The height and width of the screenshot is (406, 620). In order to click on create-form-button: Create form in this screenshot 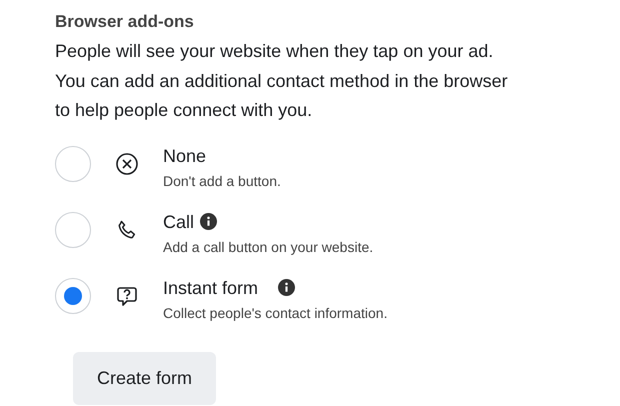, I will do `click(144, 378)`.